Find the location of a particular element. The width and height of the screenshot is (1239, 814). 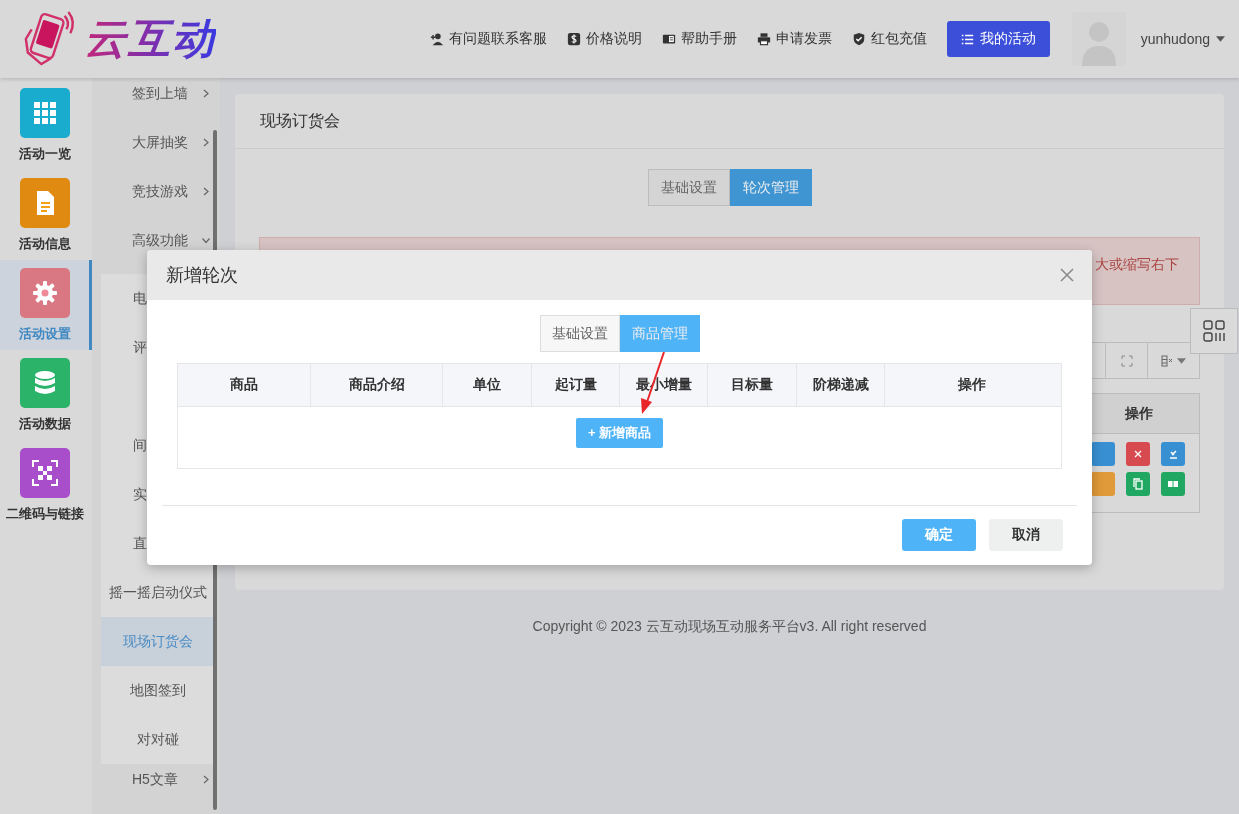

layout-icon is located at coordinates (1214, 331).